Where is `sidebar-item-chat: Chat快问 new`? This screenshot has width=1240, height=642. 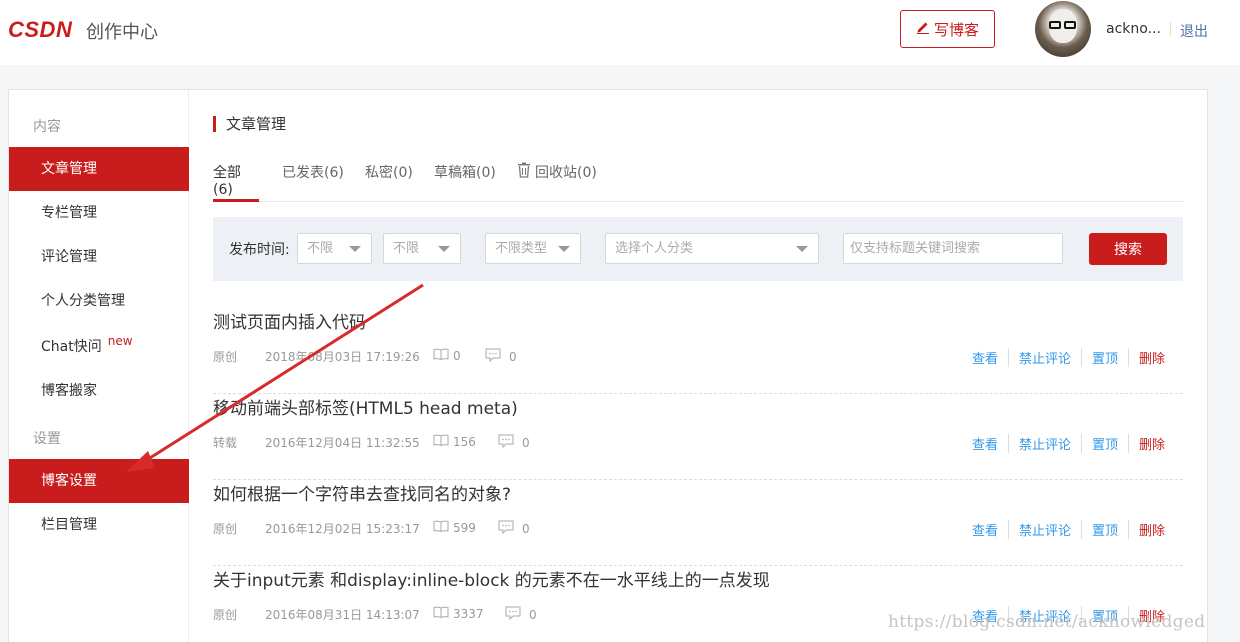 sidebar-item-chat: Chat快问 new is located at coordinates (99, 347).